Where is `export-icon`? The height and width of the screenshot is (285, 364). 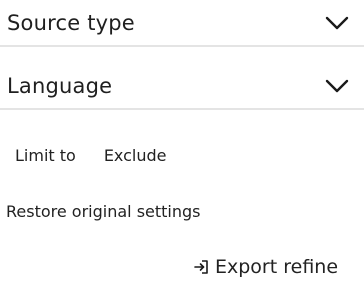
export-icon is located at coordinates (201, 267).